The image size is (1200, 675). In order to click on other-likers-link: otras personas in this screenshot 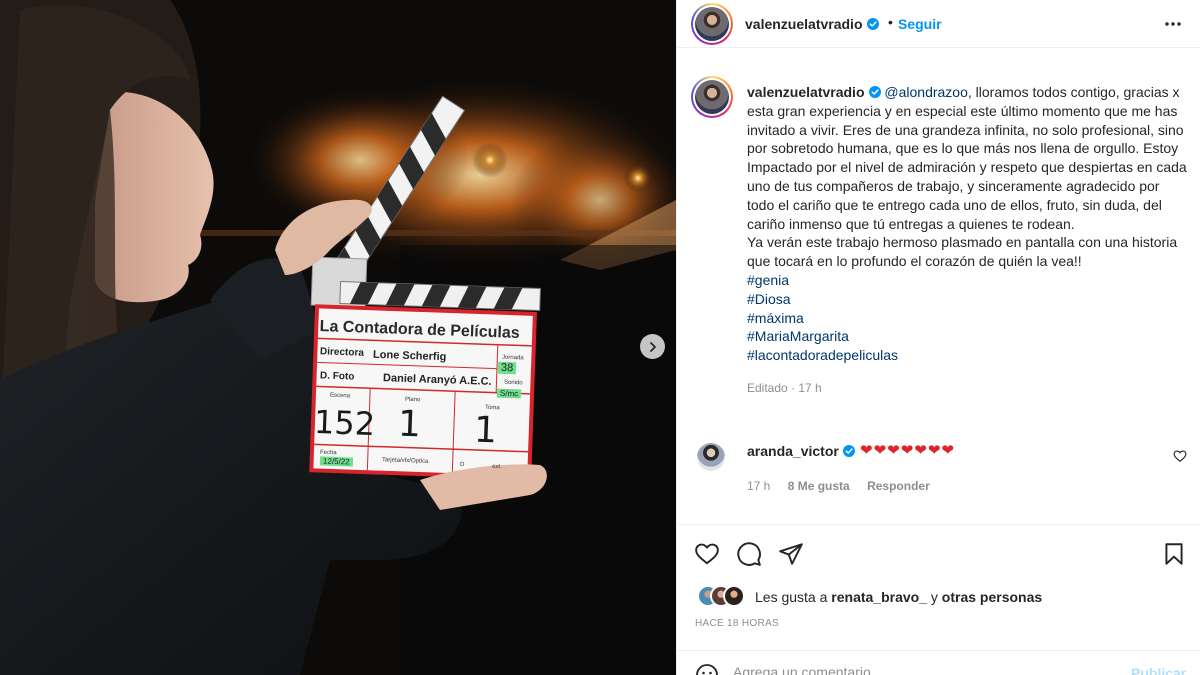, I will do `click(992, 597)`.